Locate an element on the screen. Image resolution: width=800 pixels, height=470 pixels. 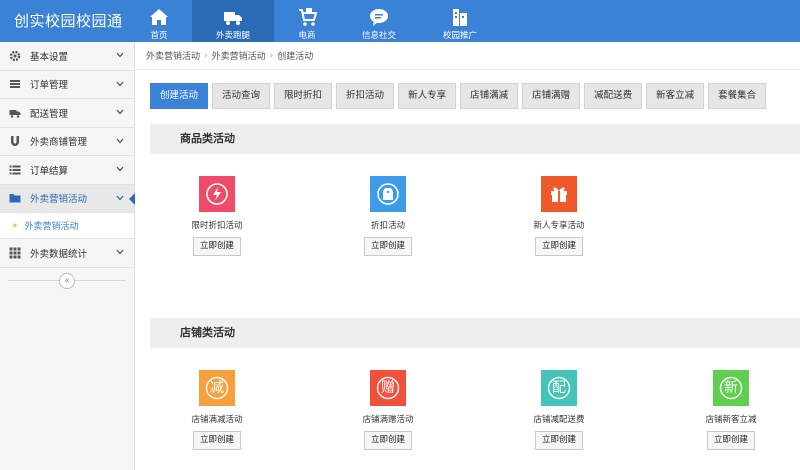
sidebar-item-label: 外卖营销活动 is located at coordinates (59, 200).